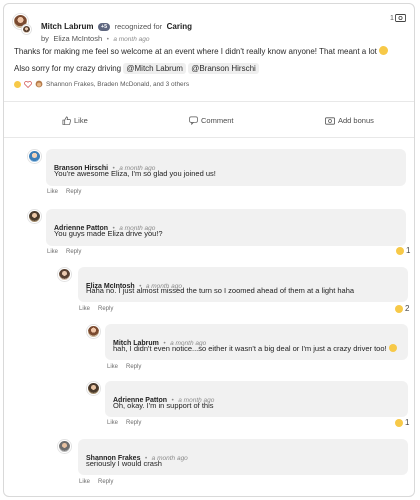 Image resolution: width=420 pixels, height=500 pixels. What do you see at coordinates (193, 120) in the screenshot?
I see `comment-icon` at bounding box center [193, 120].